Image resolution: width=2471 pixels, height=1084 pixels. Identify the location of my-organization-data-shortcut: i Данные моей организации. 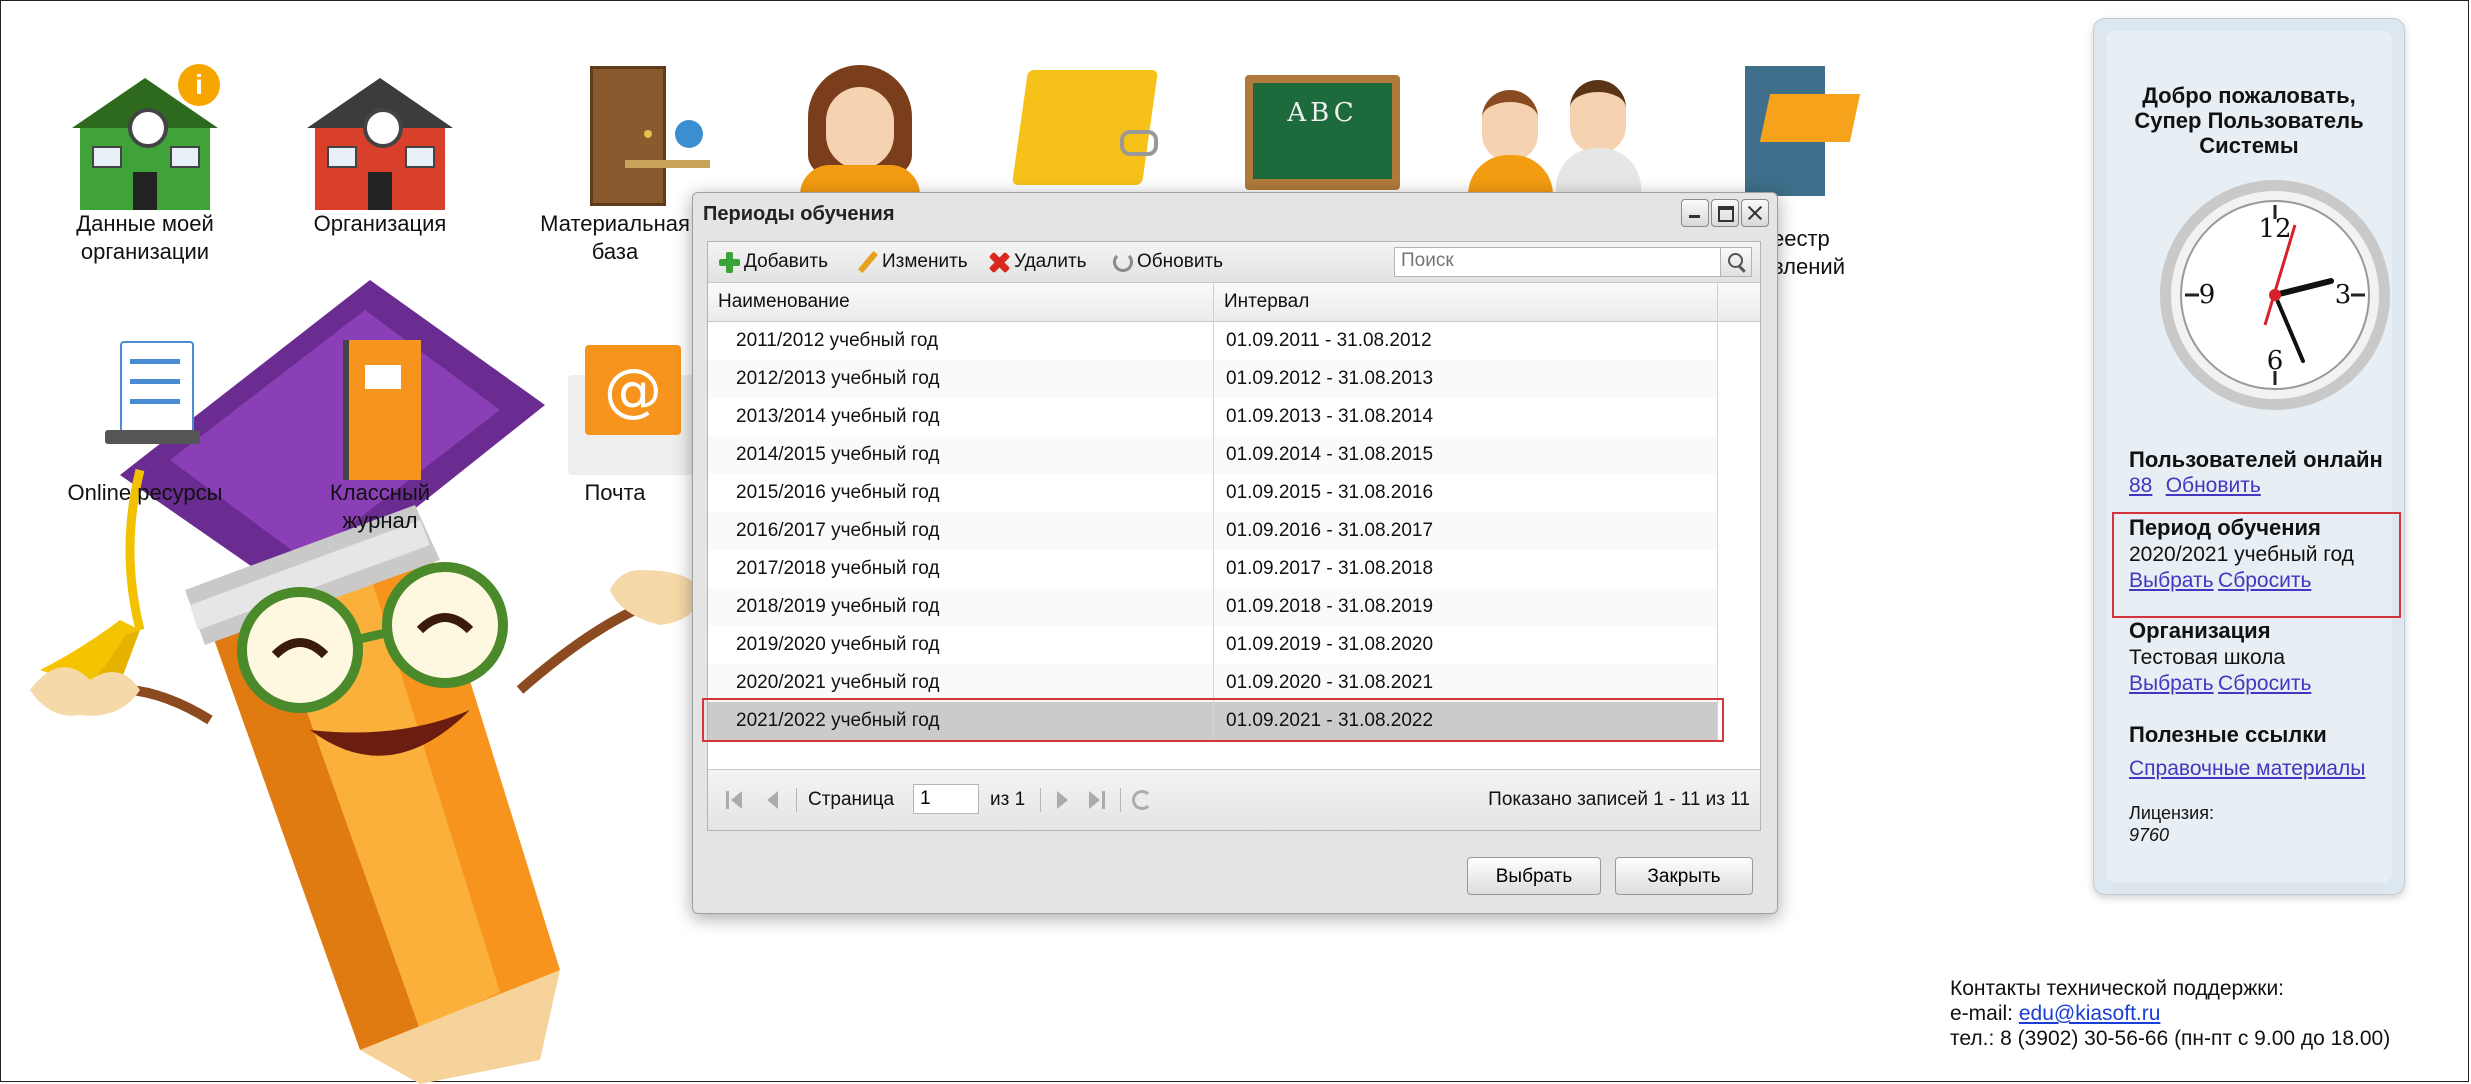
(145, 163).